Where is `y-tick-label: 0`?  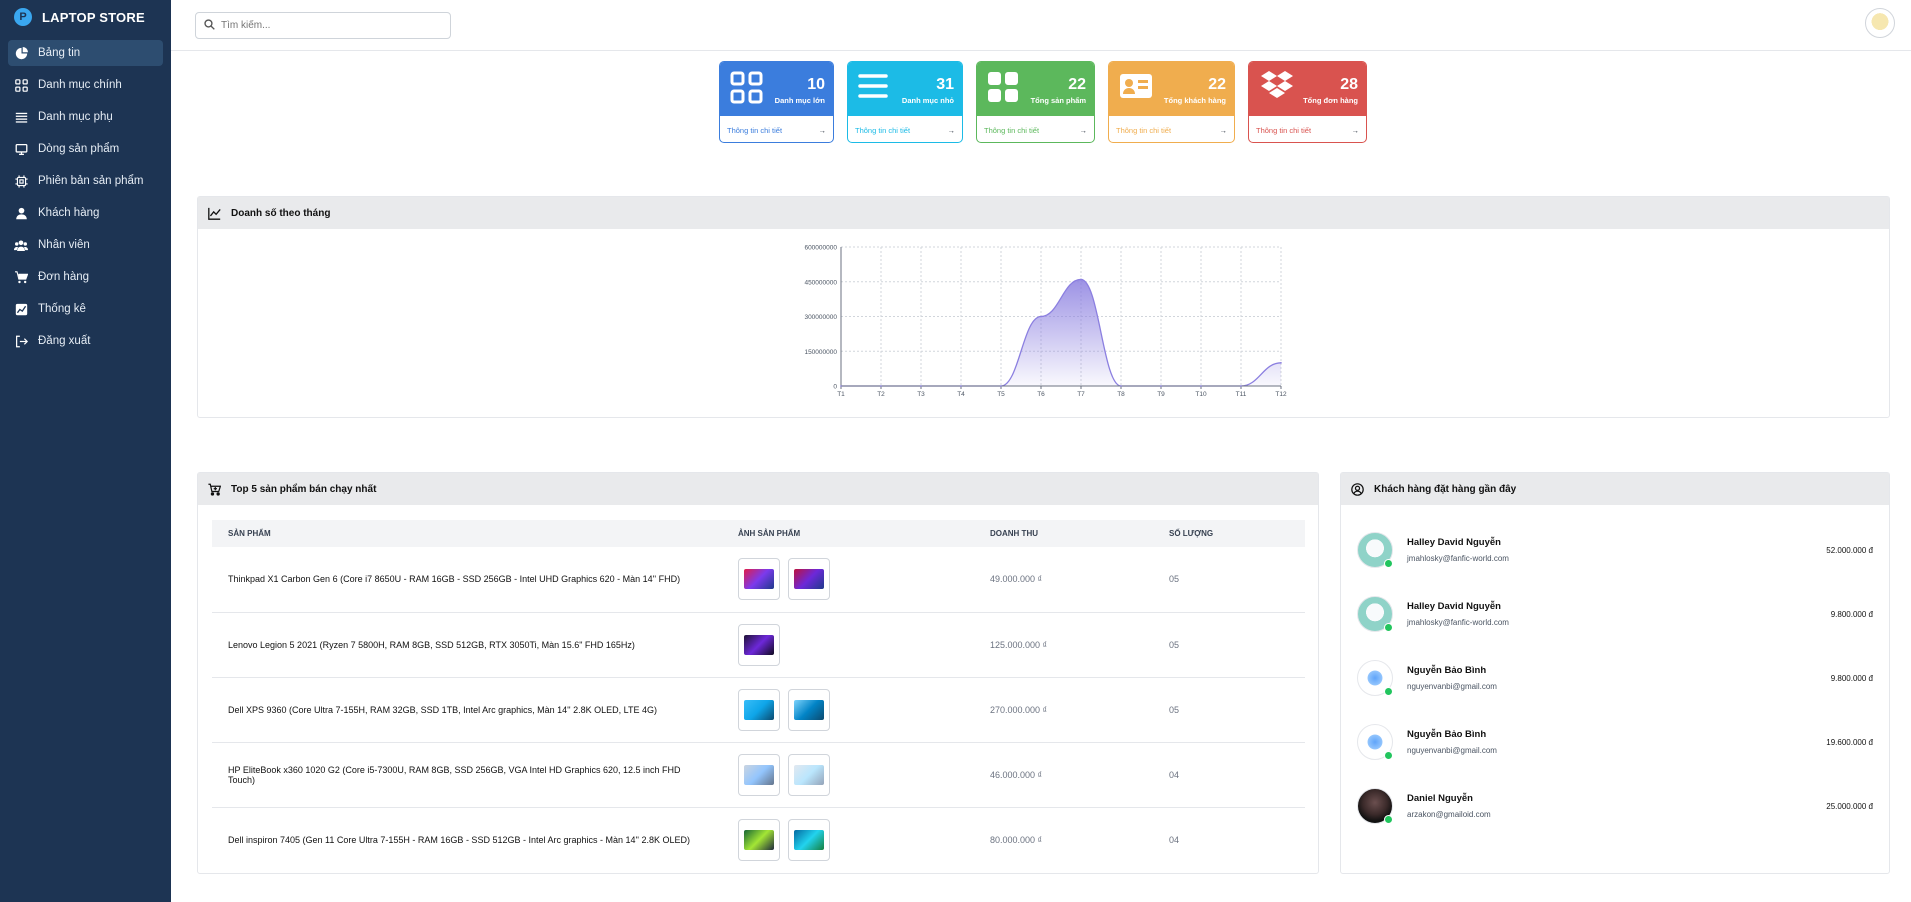 y-tick-label: 0 is located at coordinates (835, 387).